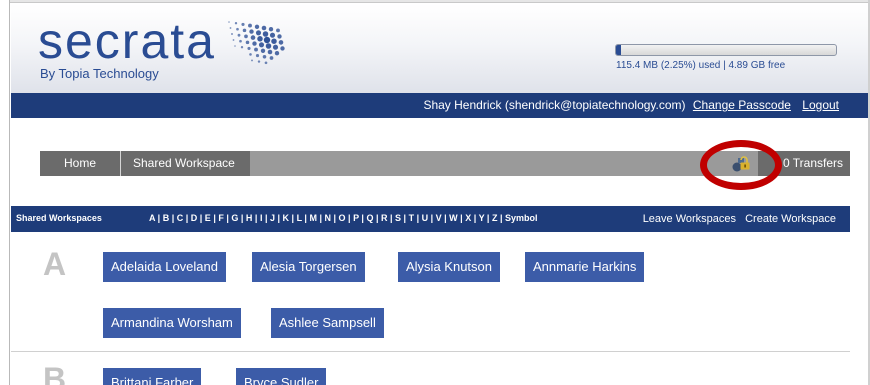  What do you see at coordinates (439, 218) in the screenshot?
I see `alphabet-letter-v: V` at bounding box center [439, 218].